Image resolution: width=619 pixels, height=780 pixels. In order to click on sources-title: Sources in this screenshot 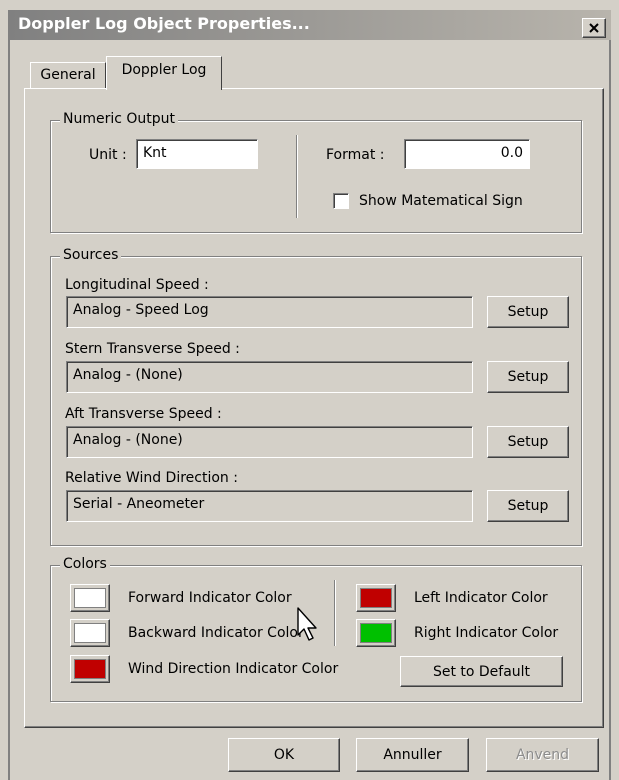, I will do `click(91, 255)`.